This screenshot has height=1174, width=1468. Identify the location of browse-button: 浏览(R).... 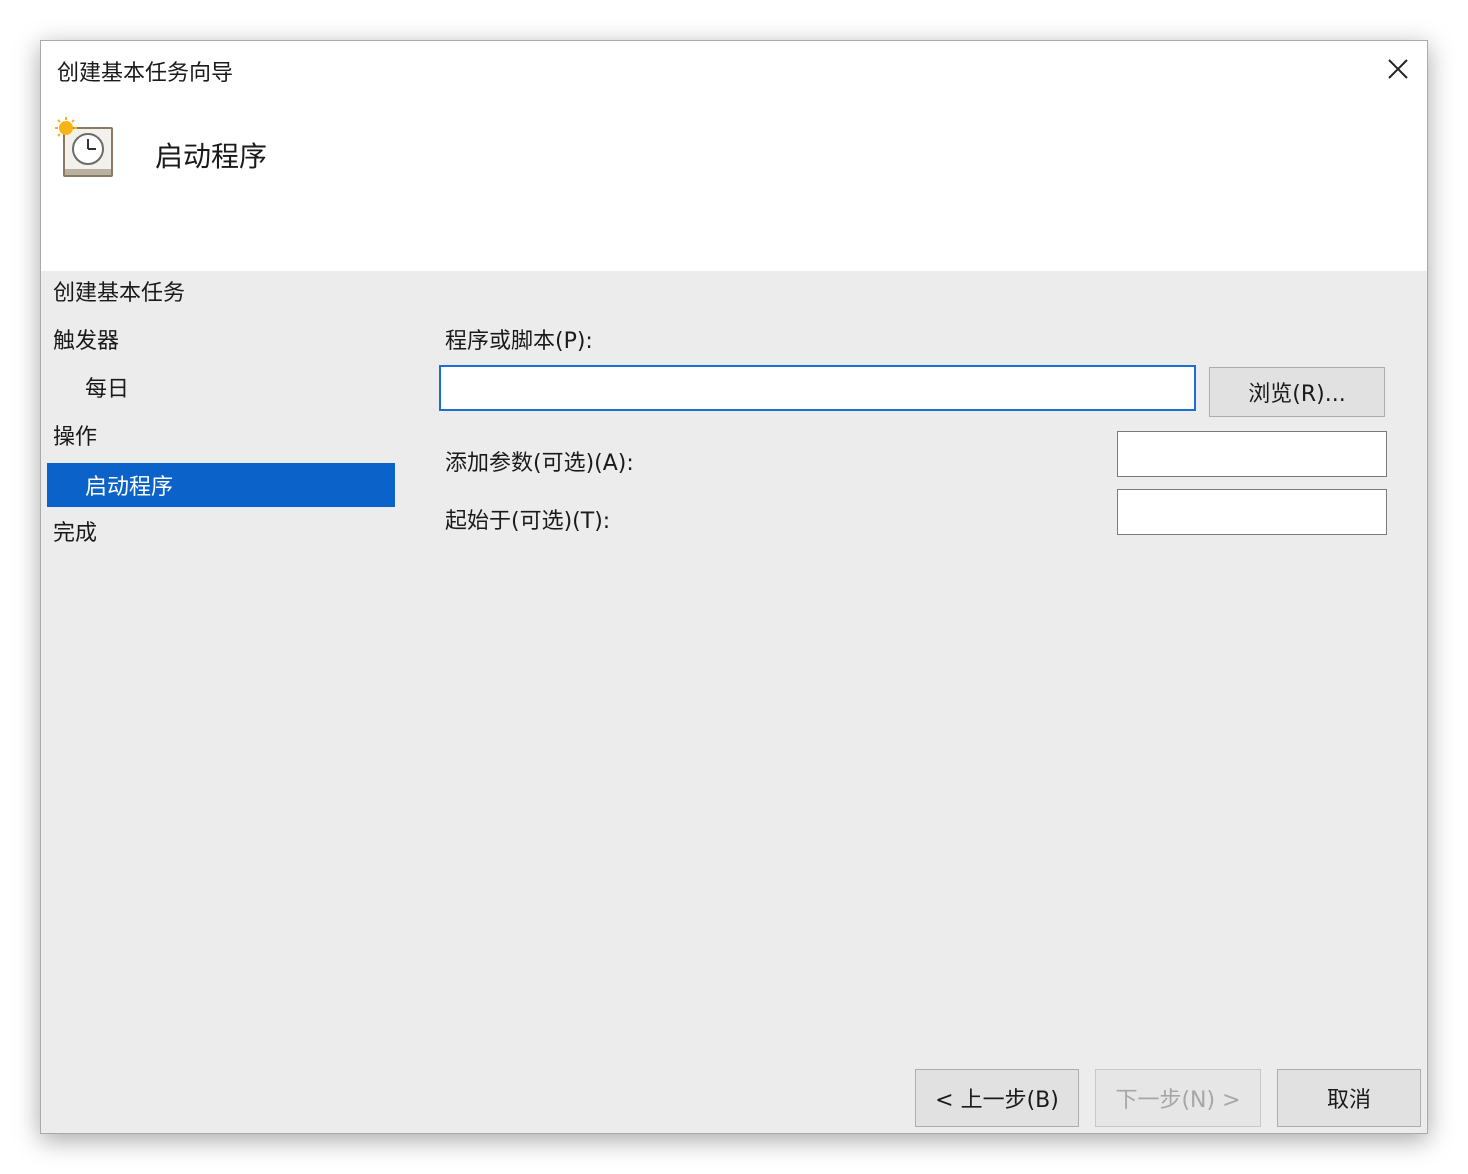
(1297, 392).